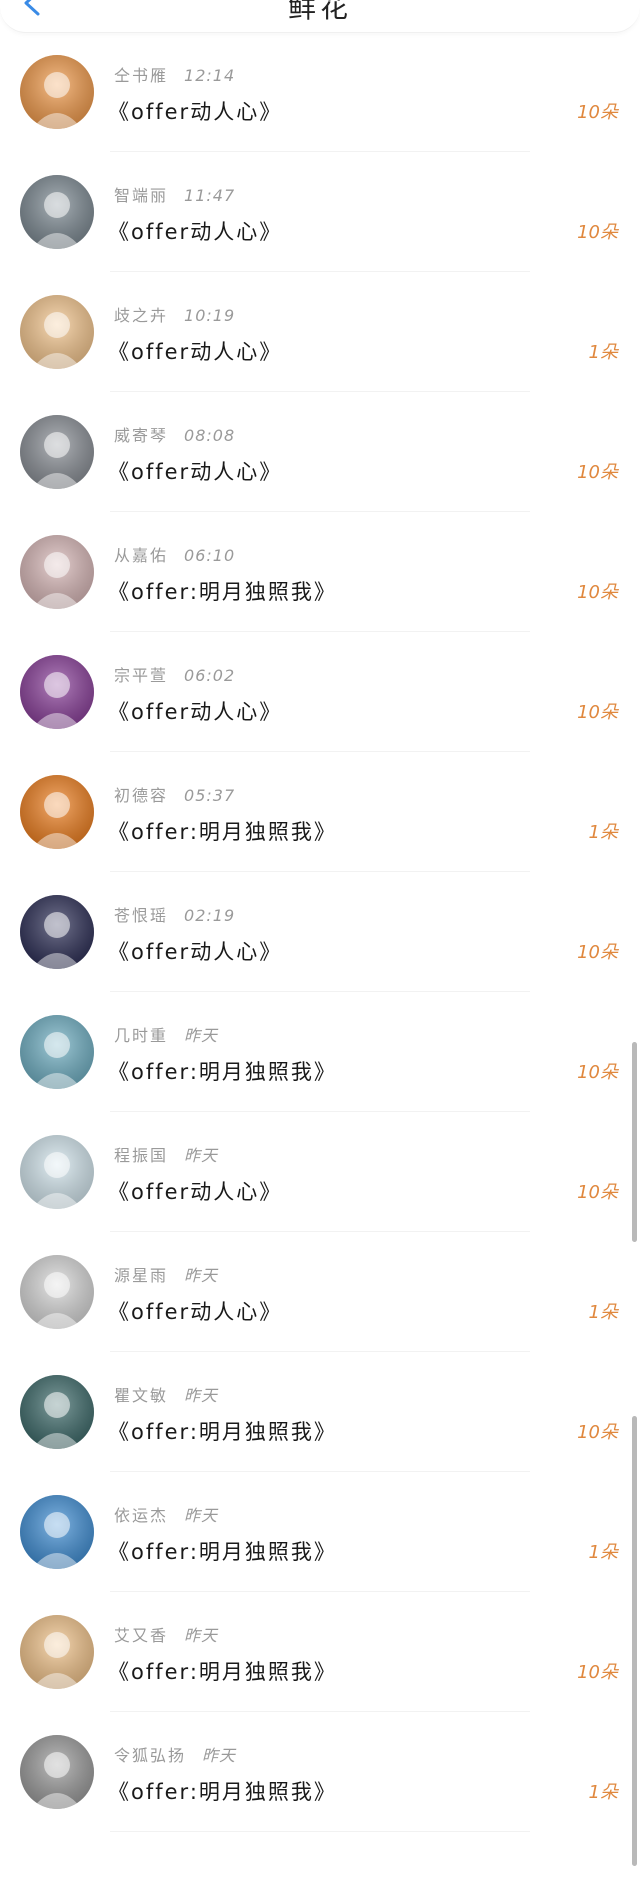 Image resolution: width=640 pixels, height=1880 pixels. What do you see at coordinates (141, 555) in the screenshot?
I see `sender-name: 从嘉佑` at bounding box center [141, 555].